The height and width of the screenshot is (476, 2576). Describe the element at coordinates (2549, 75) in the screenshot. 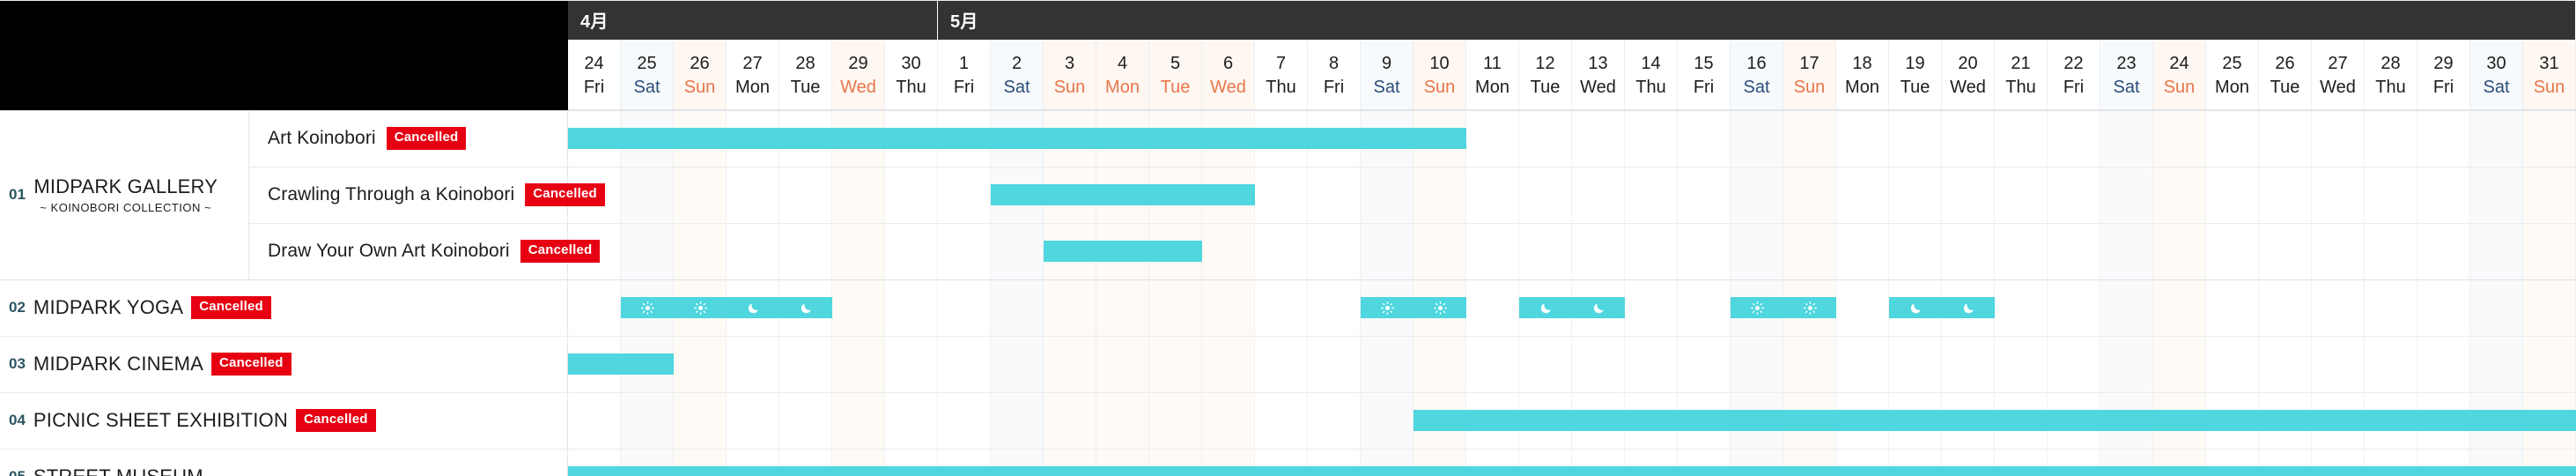

I see `day-header-cell: 31 Sun` at that location.